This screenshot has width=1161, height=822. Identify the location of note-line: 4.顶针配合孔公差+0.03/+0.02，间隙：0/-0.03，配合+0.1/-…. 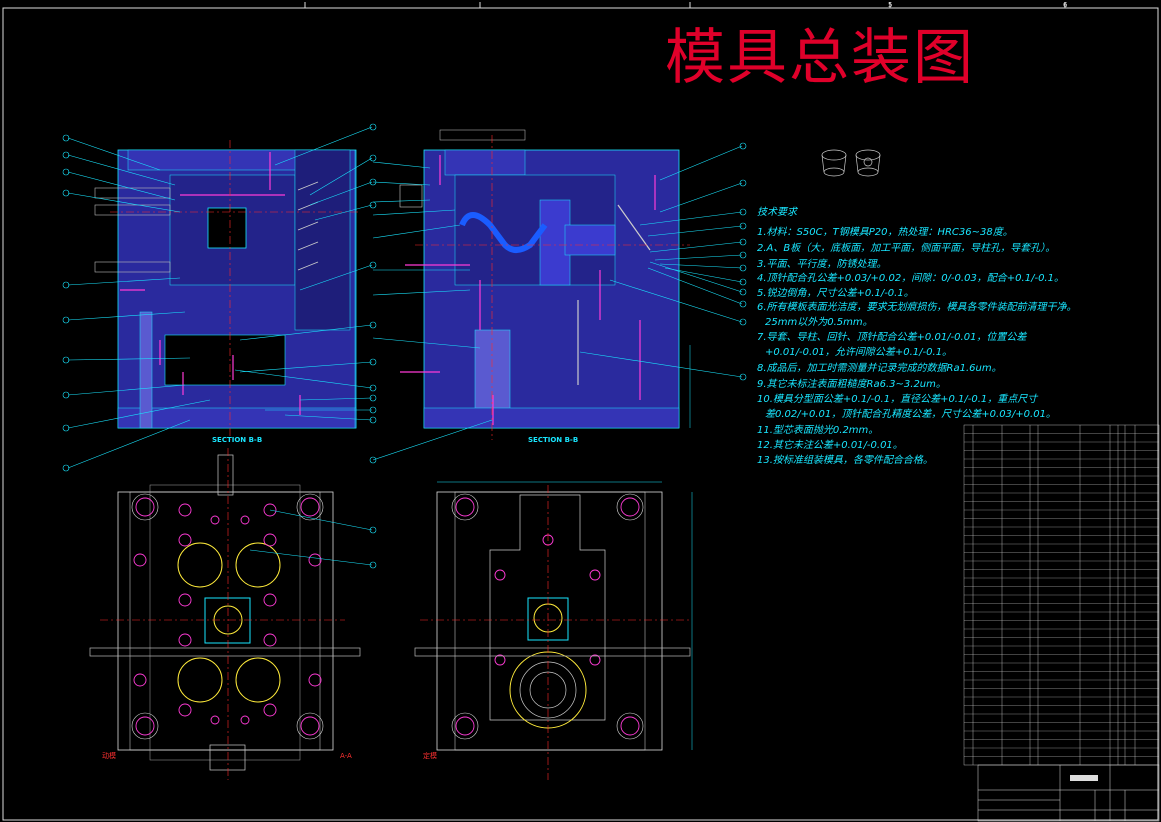
(910, 278).